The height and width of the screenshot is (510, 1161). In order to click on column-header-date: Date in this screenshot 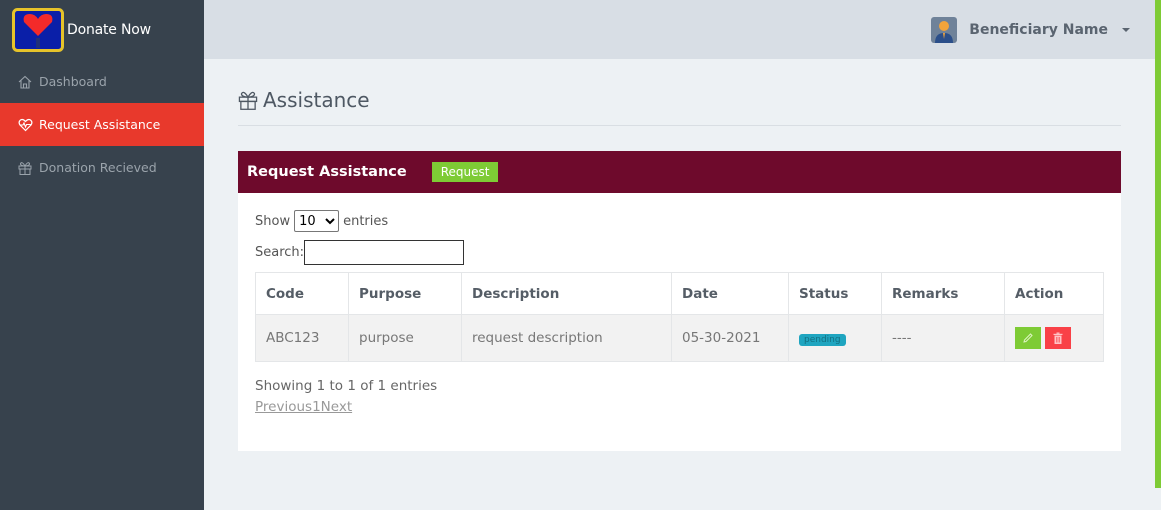, I will do `click(730, 293)`.